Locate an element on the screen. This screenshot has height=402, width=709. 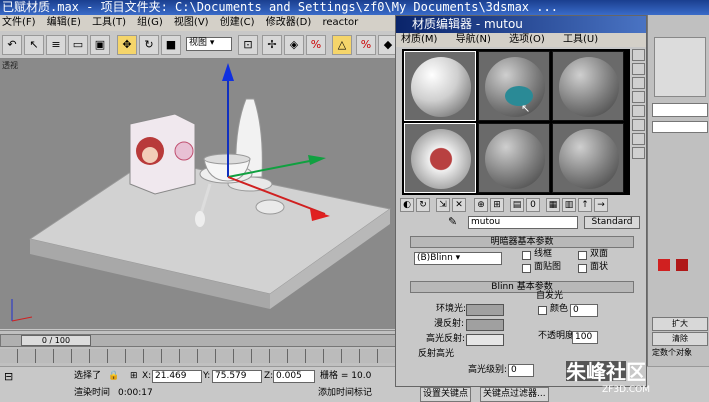
menu-modifiers: 修改器(D) is located at coordinates (289, 22).